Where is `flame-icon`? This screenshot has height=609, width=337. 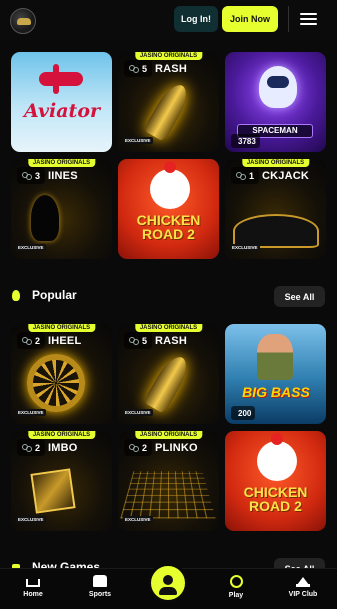 flame-icon is located at coordinates (16, 295).